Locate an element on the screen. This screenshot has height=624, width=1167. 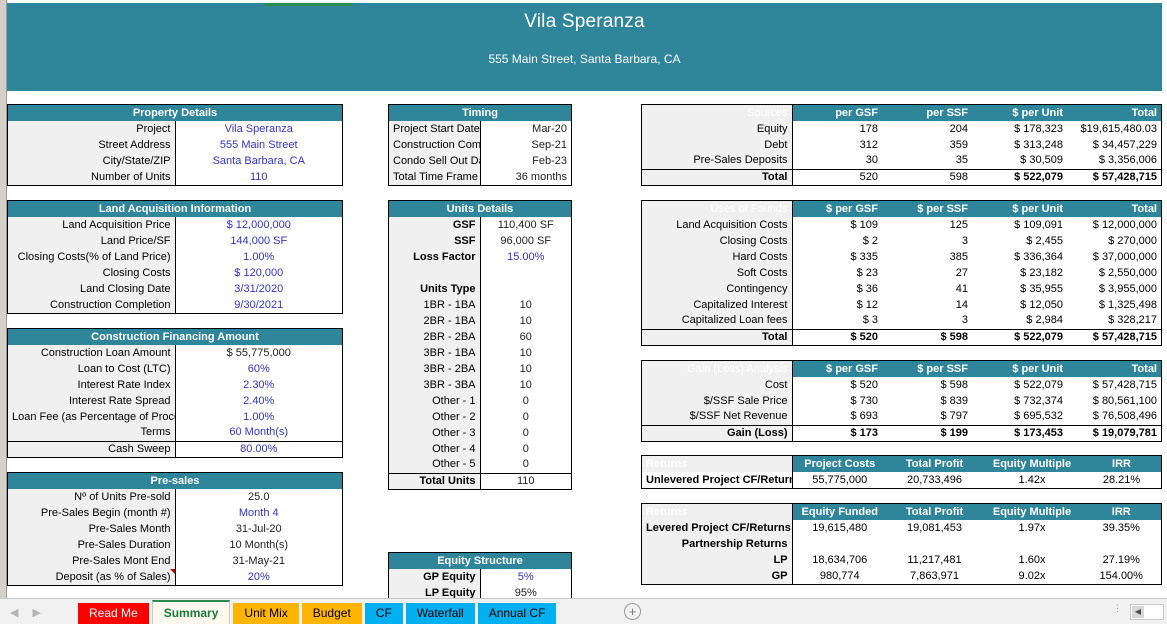
row-value: Sep-21 is located at coordinates (525, 145).